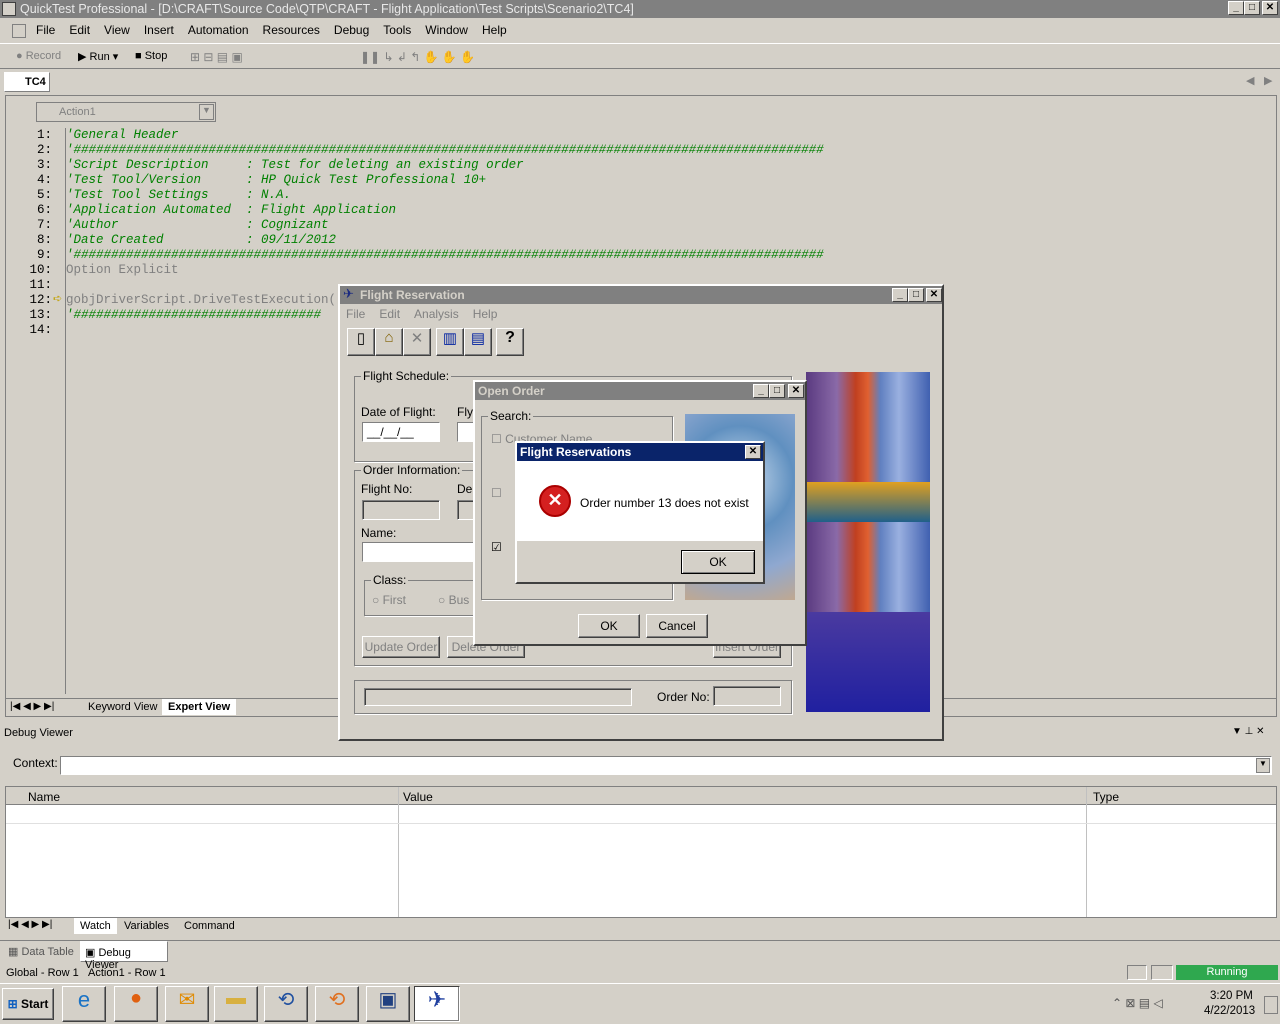 This screenshot has width=1280, height=1024. What do you see at coordinates (398, 412) in the screenshot?
I see `date-of-flight-label: Date of Flight:` at bounding box center [398, 412].